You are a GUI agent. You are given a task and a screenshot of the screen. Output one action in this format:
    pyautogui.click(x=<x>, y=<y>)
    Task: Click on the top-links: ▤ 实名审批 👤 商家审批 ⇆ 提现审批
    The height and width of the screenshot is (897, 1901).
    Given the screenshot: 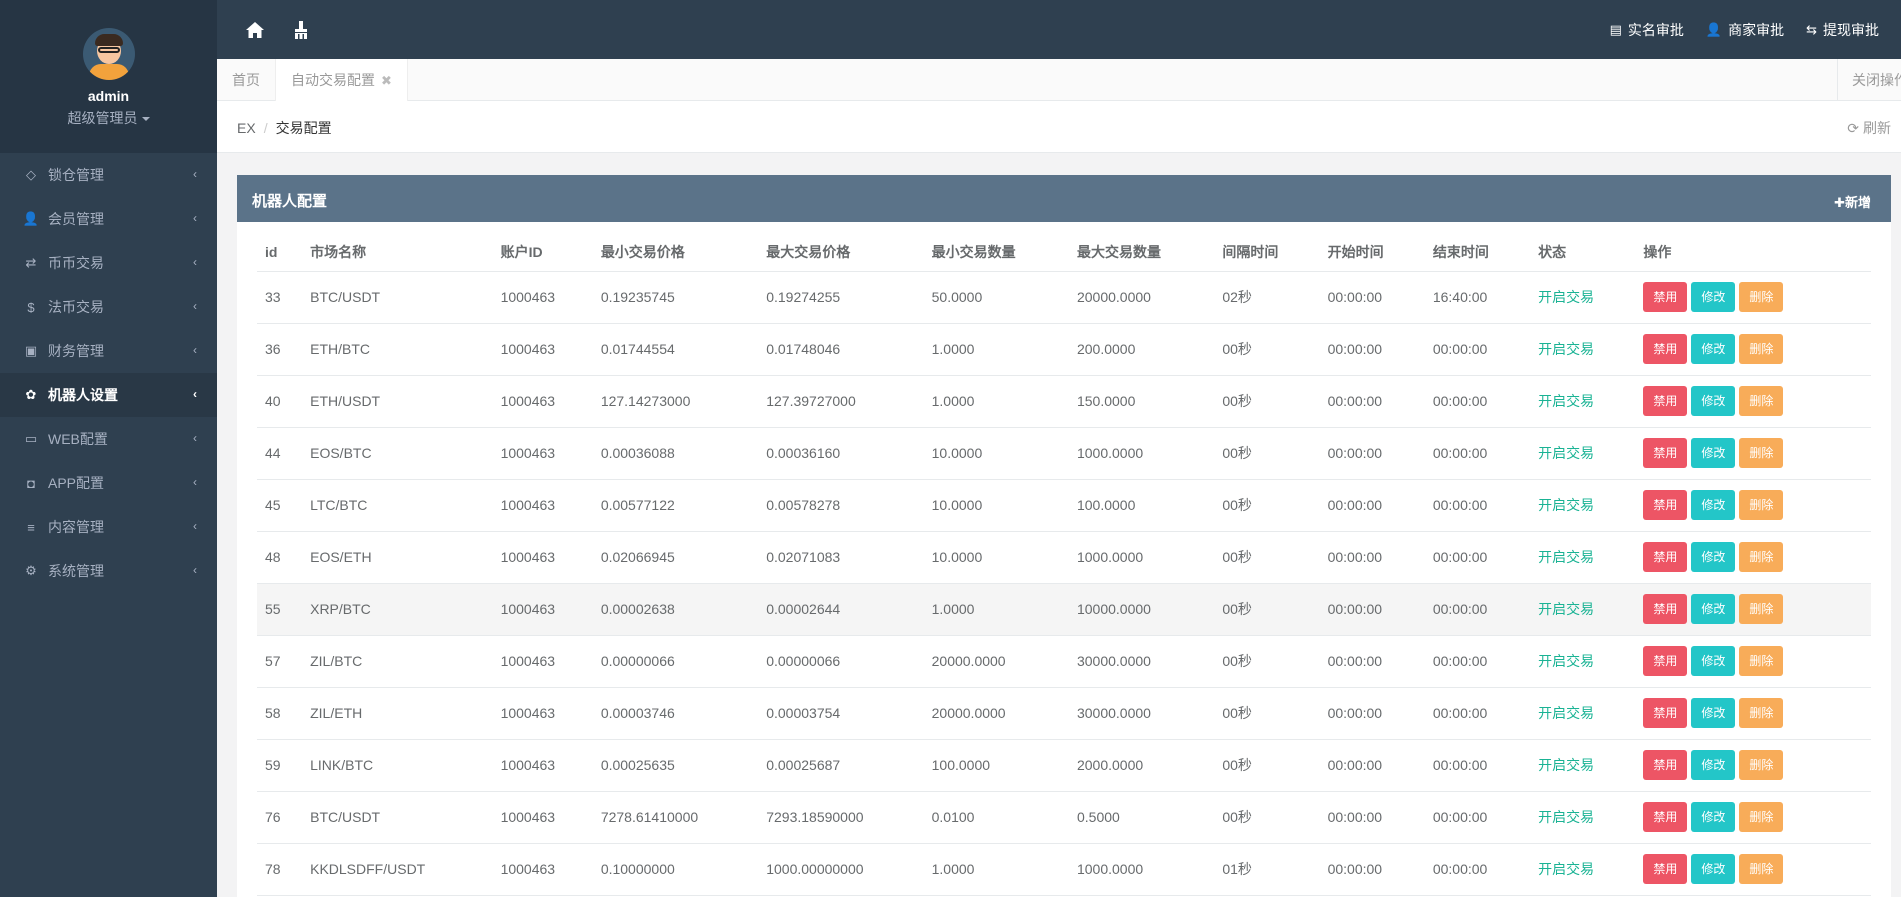 What is the action you would take?
    pyautogui.click(x=1755, y=29)
    